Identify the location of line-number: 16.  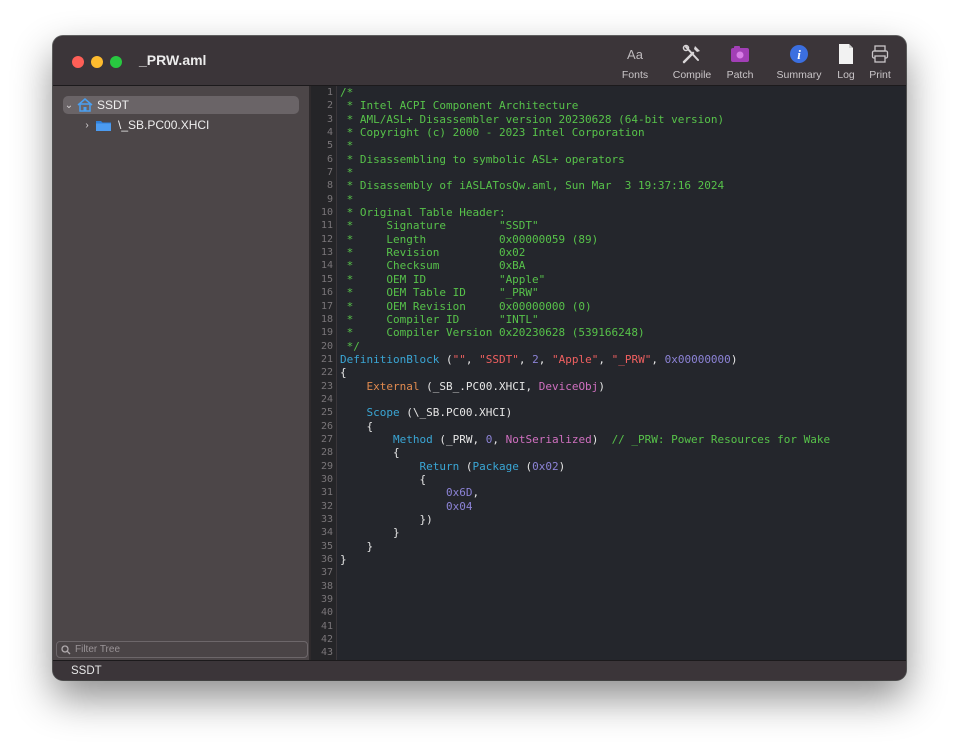
(326, 293).